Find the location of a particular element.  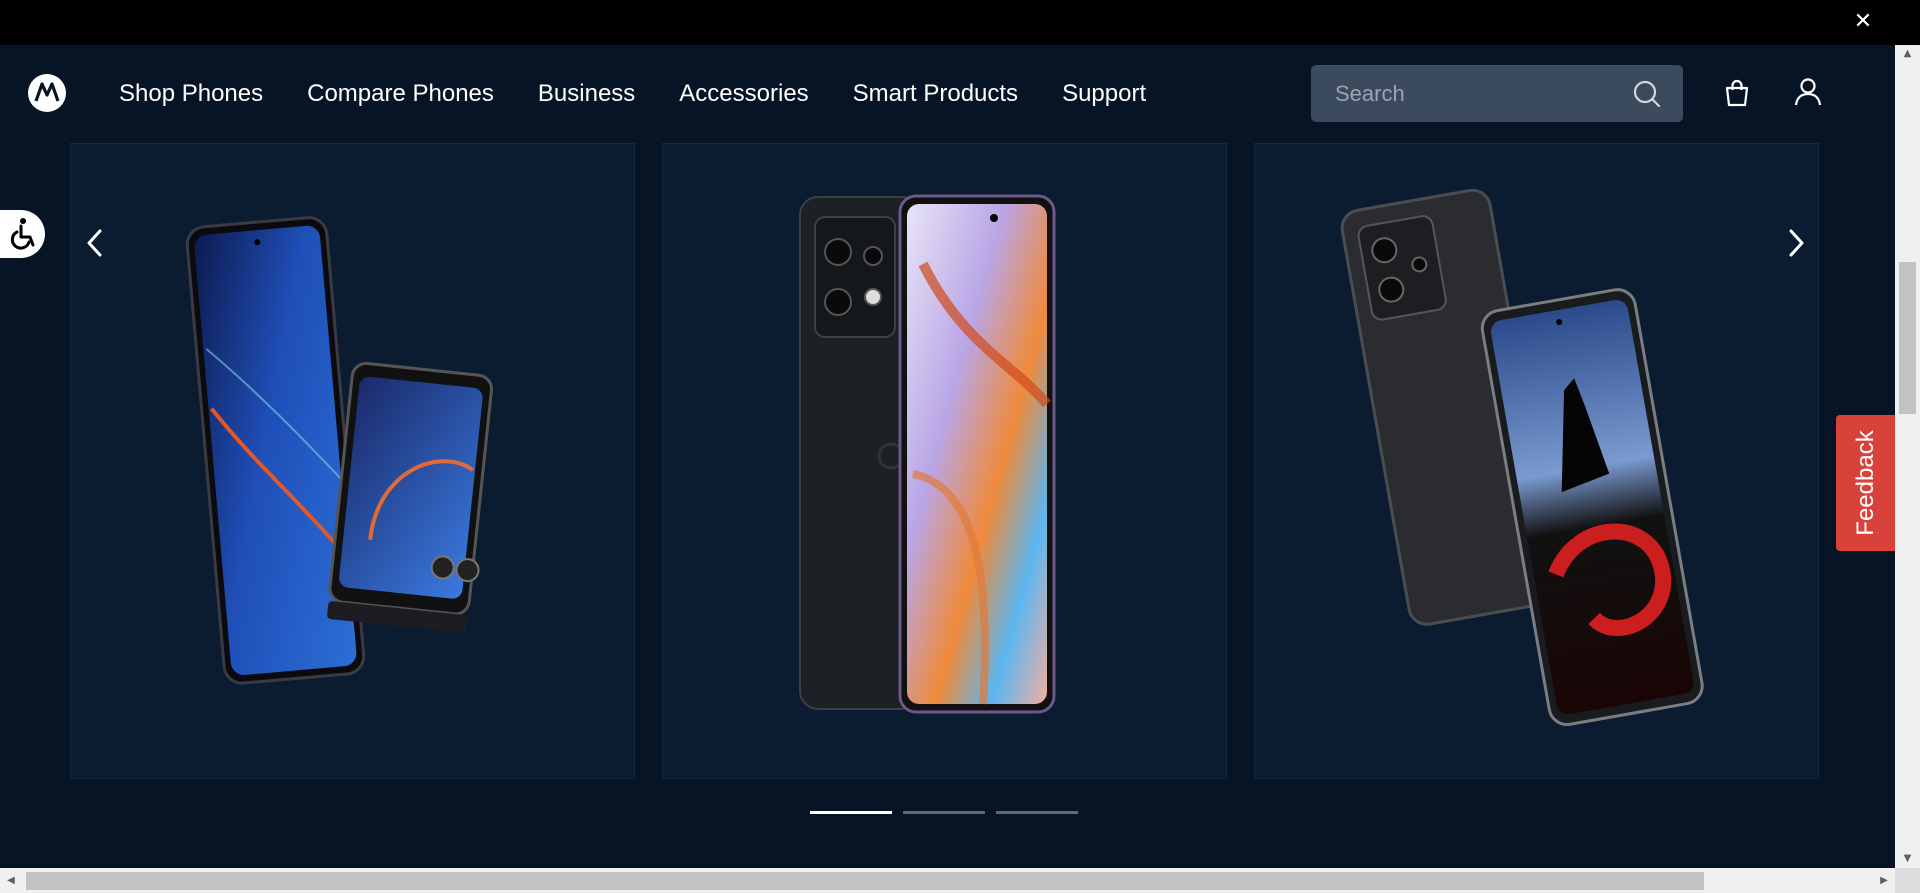

shopping-bag-icon is located at coordinates (1737, 93).